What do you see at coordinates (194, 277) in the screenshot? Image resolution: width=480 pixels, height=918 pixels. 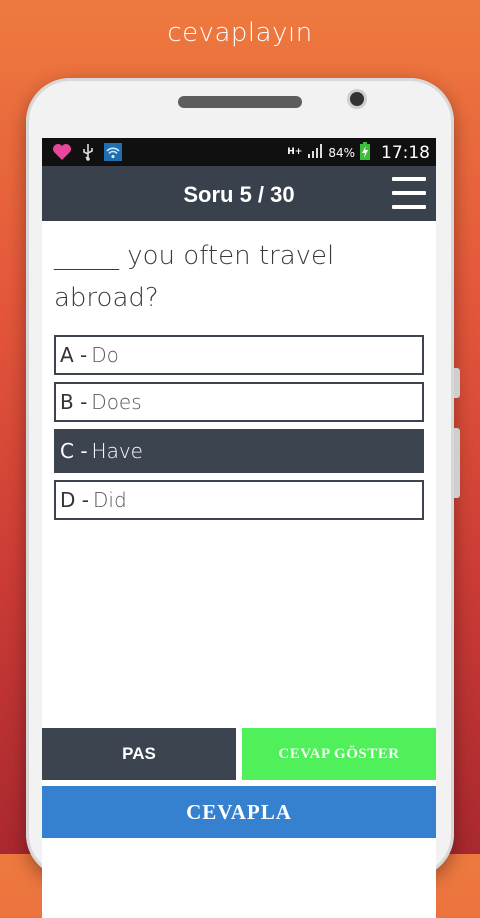 I see `question-text: _____ you often travel abroad?` at bounding box center [194, 277].